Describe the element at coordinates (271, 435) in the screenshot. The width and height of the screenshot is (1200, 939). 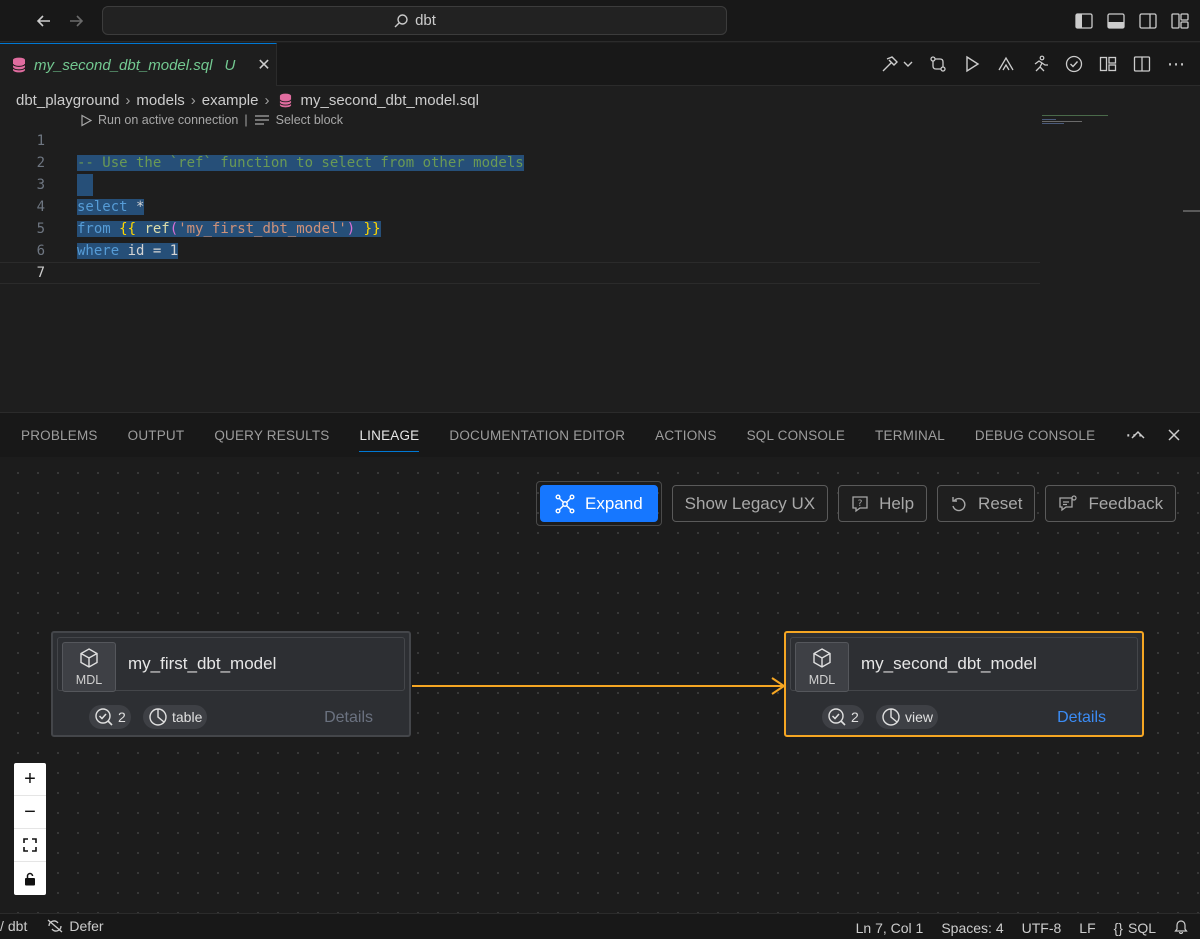
I see `tab-query-results: QUERY RESULTS` at that location.